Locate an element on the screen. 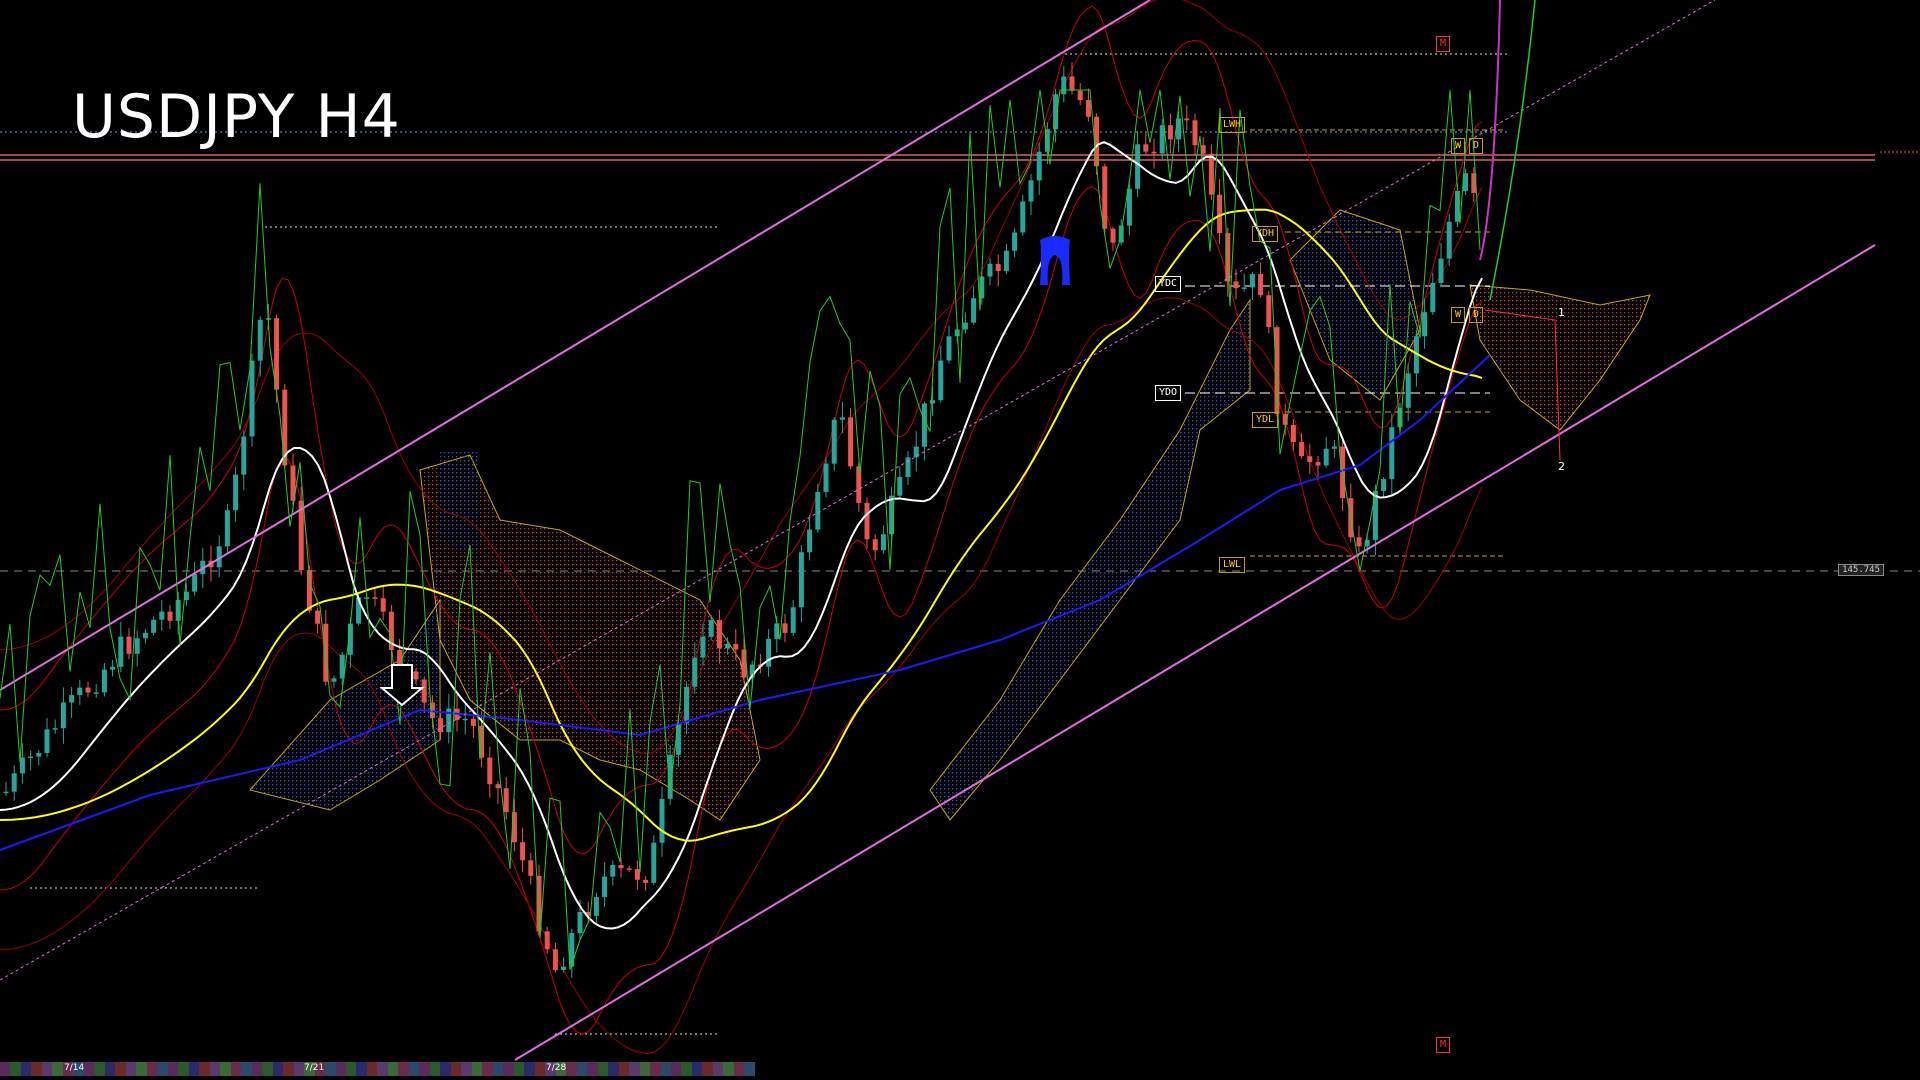 The image size is (1920, 1080). date-scale-bar is located at coordinates (377, 1069).